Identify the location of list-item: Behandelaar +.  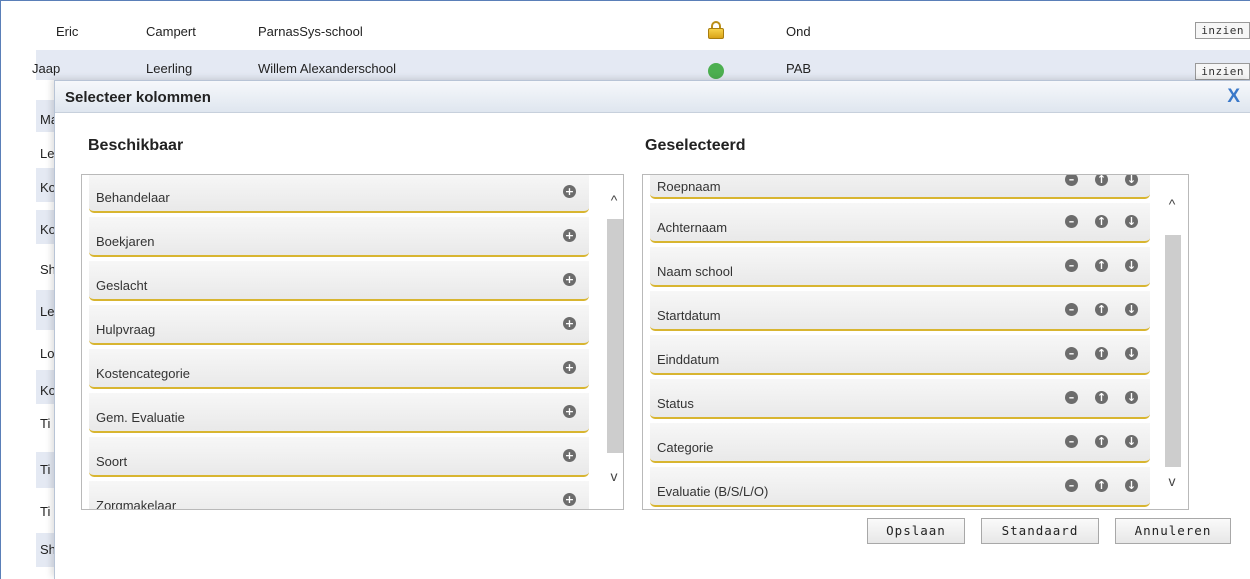
(339, 194).